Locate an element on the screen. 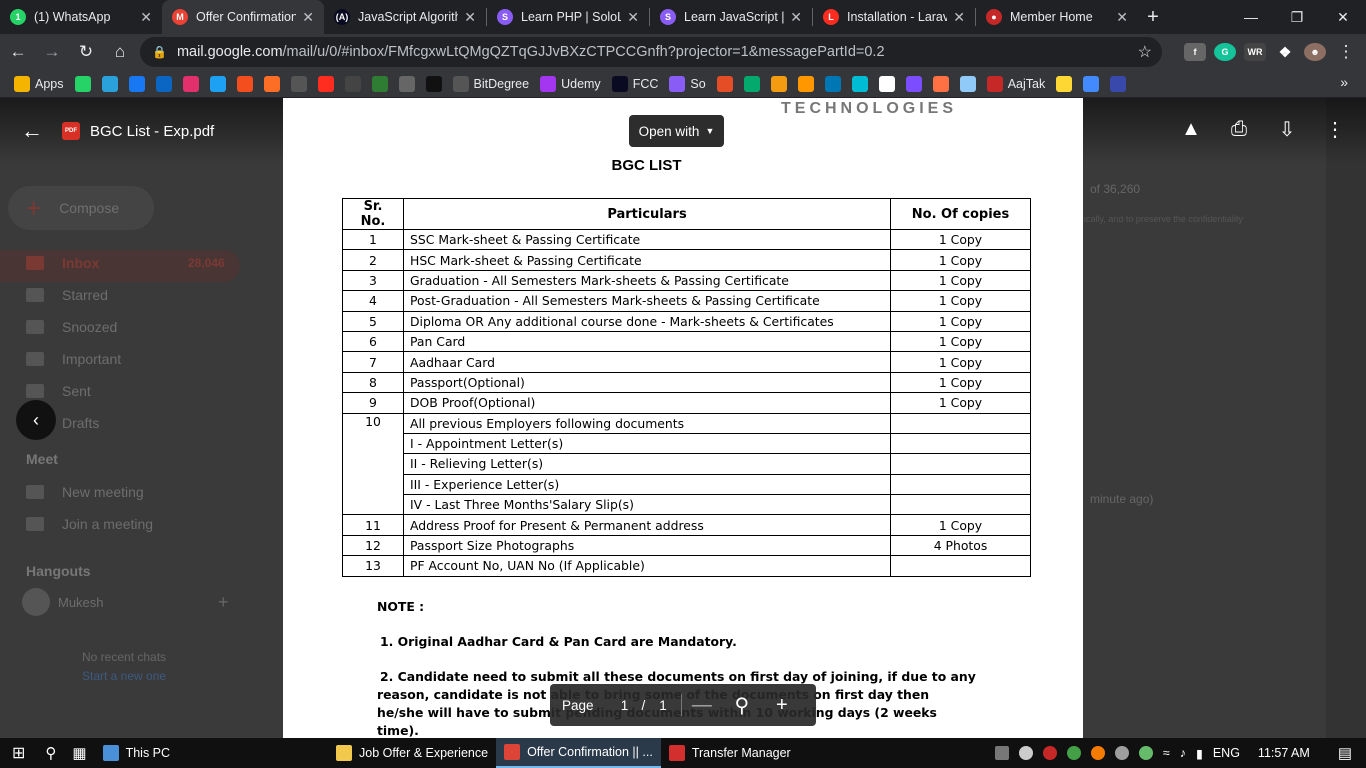  sidebar-item-starred: Starred is located at coordinates (67, 295).